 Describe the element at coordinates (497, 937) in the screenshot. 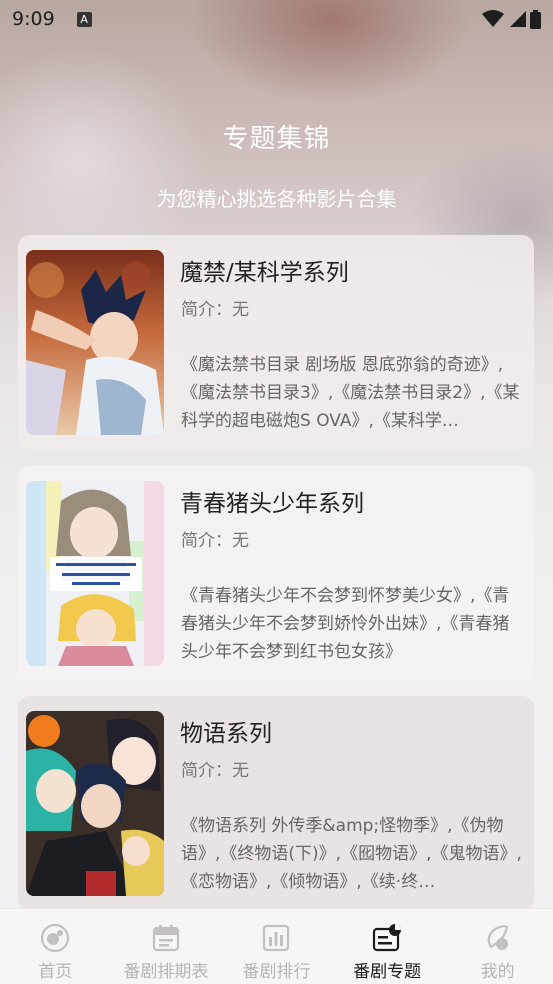

I see `profile-icon` at that location.